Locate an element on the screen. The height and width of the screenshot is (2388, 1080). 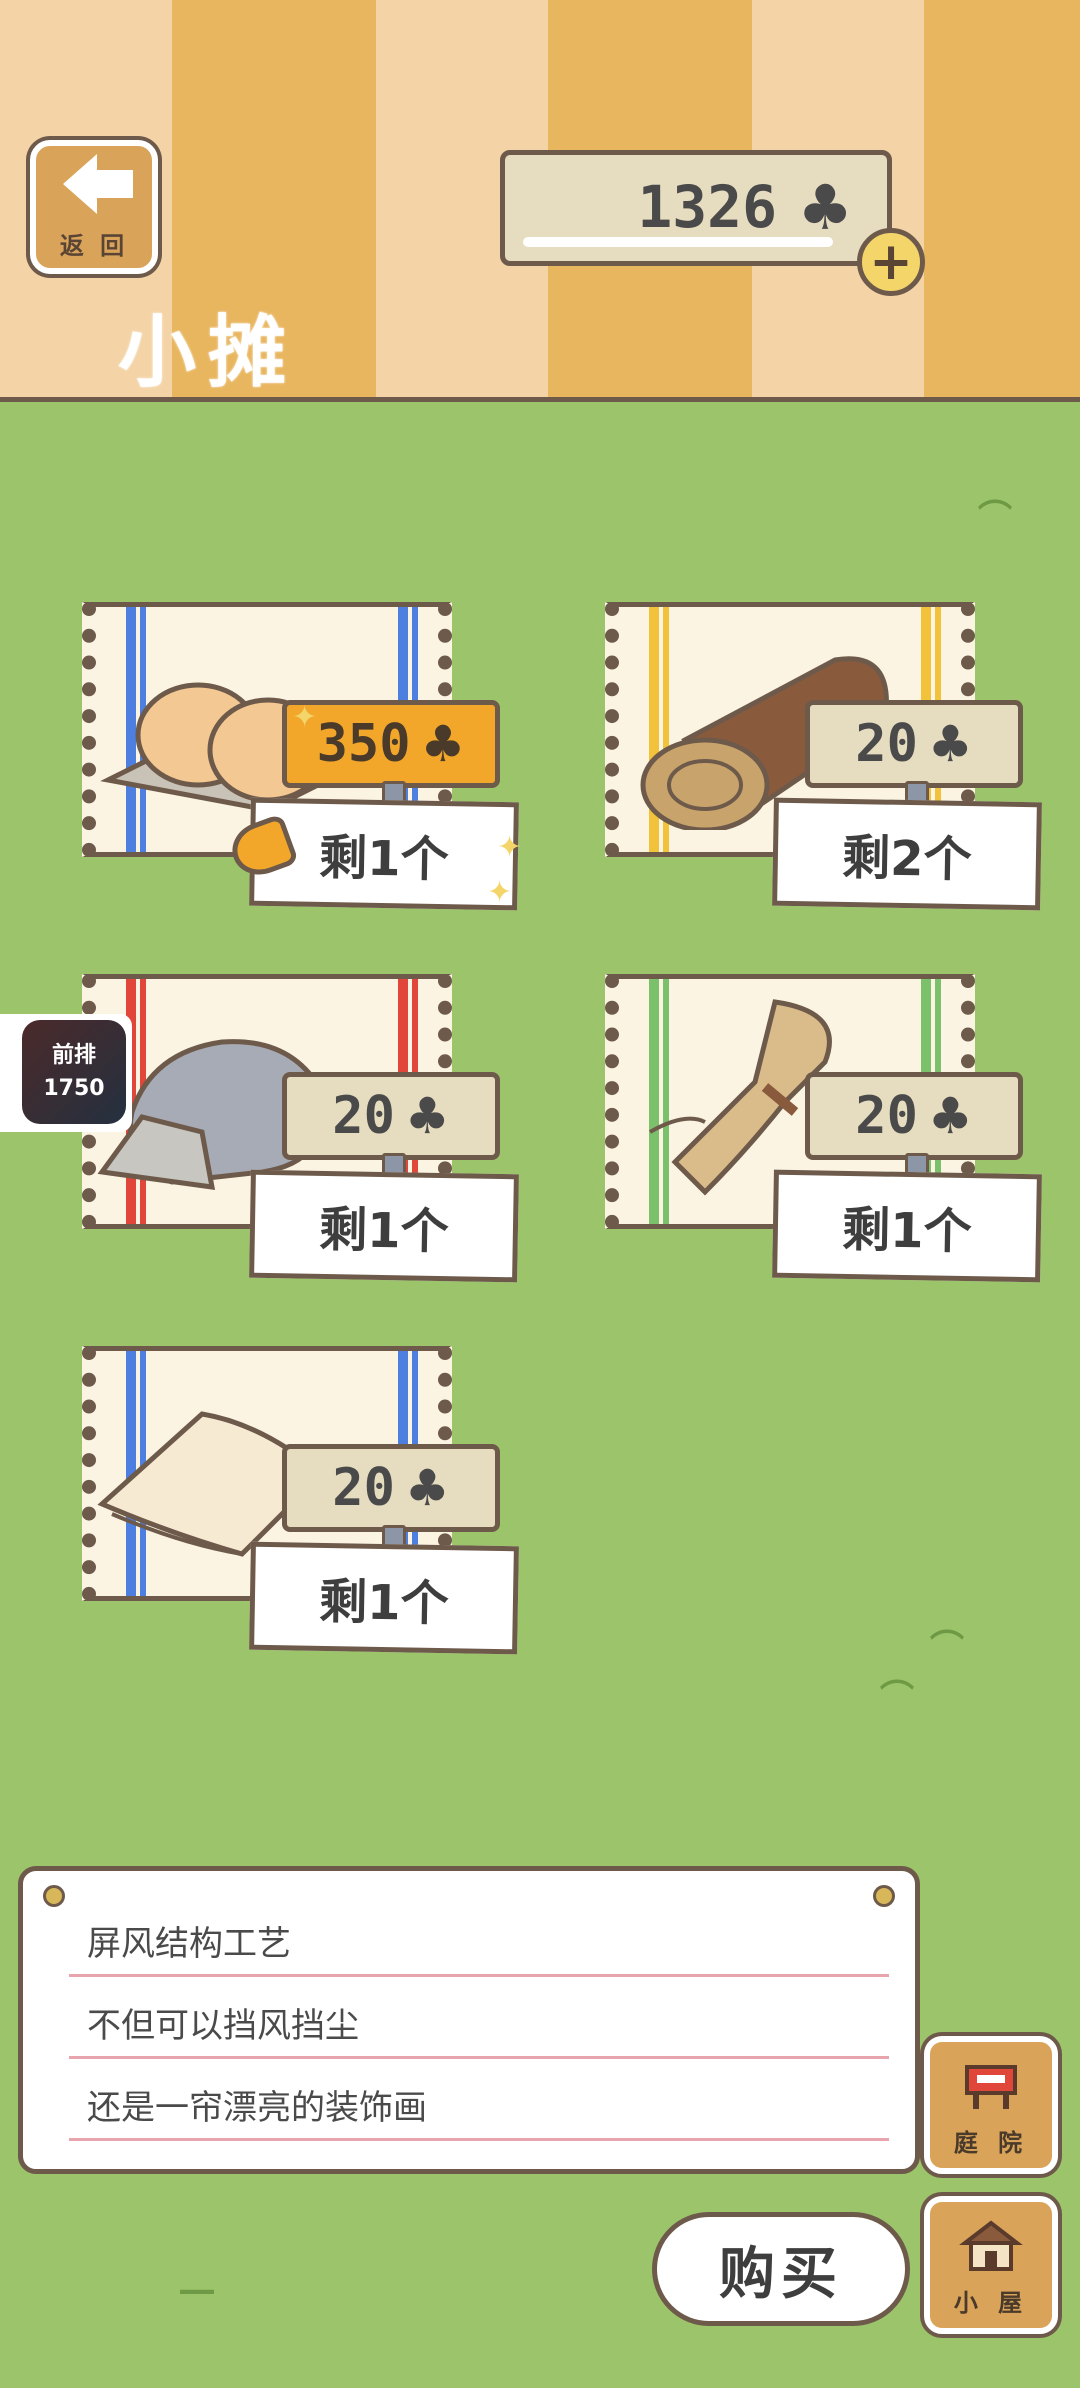
add-currency-button: + is located at coordinates (891, 262).